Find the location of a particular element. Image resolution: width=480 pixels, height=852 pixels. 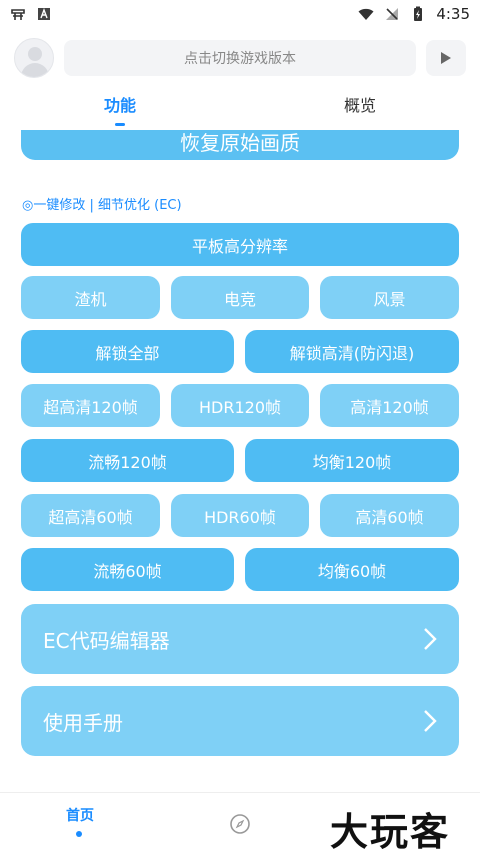

hdr-60fps-button: HDR60帧 is located at coordinates (240, 515).